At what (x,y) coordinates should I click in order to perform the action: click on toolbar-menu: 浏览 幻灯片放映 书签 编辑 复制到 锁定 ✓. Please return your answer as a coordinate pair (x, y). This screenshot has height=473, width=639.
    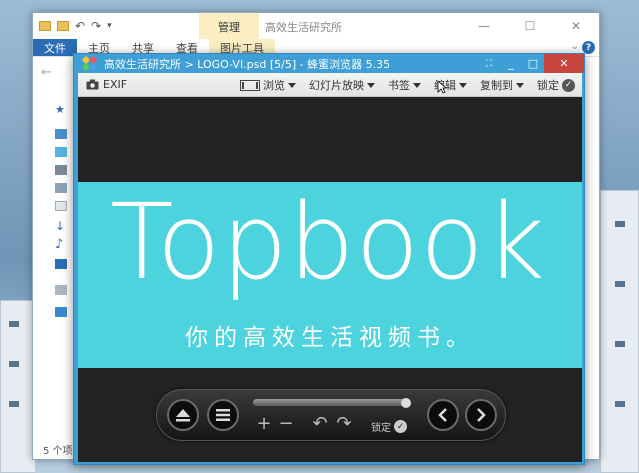
    Looking at the image, I should click on (407, 85).